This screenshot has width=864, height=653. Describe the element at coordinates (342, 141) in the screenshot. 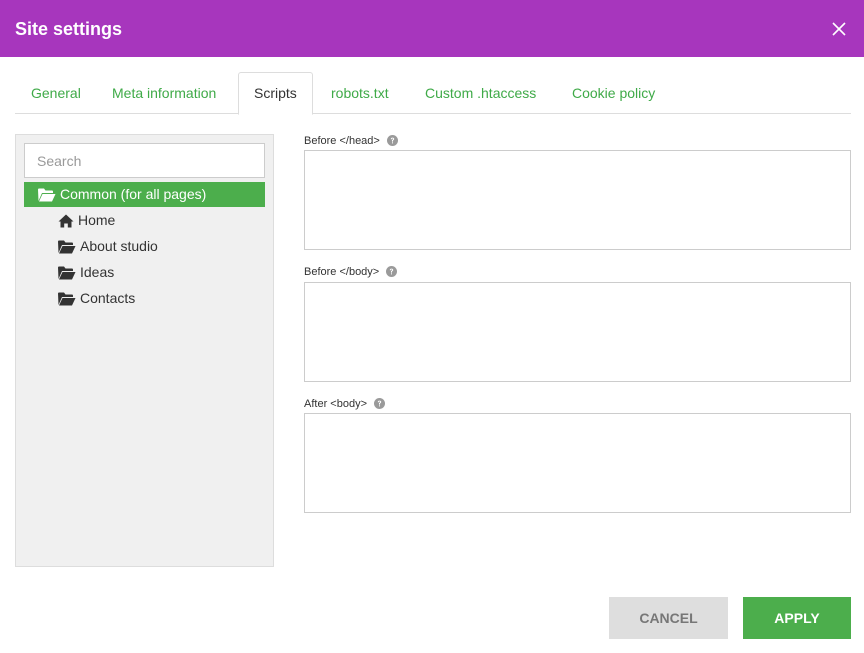

I see `field-label-text: Before </head>` at that location.